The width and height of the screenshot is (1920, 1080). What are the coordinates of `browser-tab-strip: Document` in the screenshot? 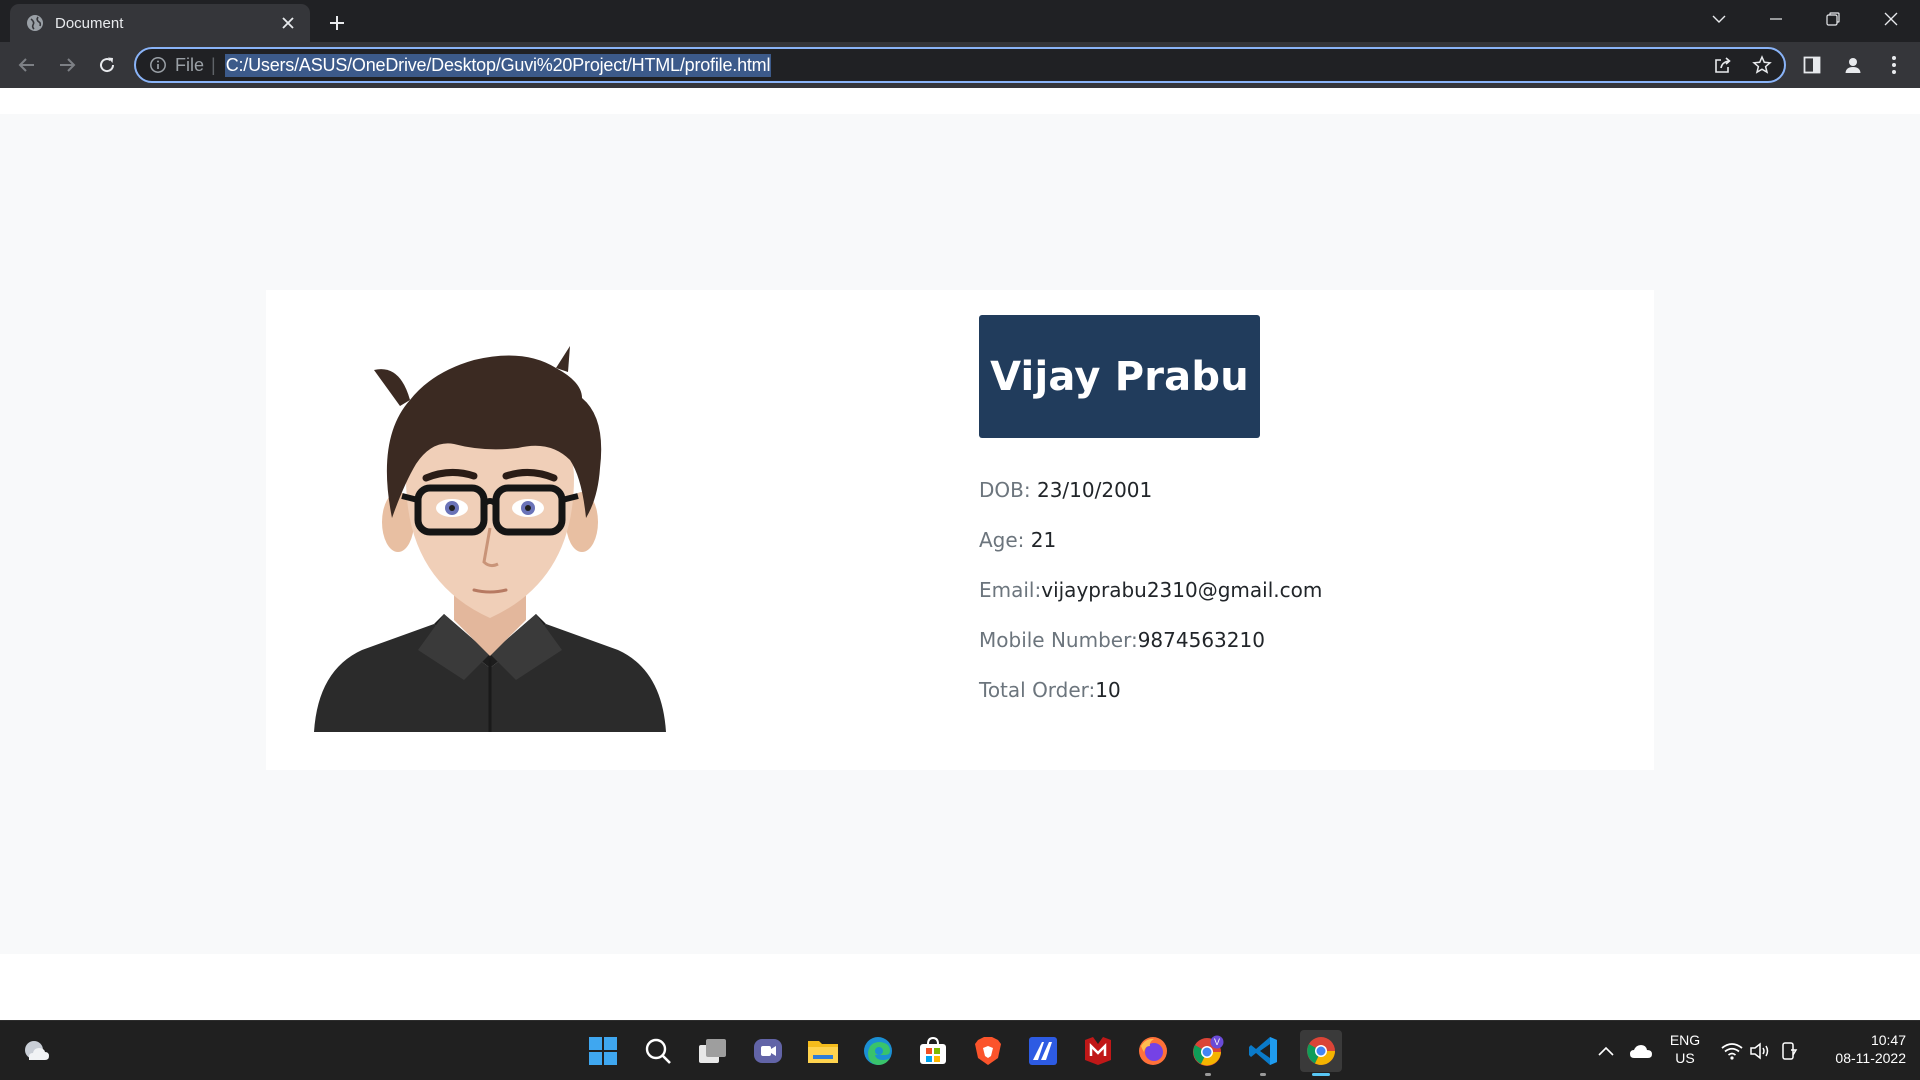 It's located at (960, 21).